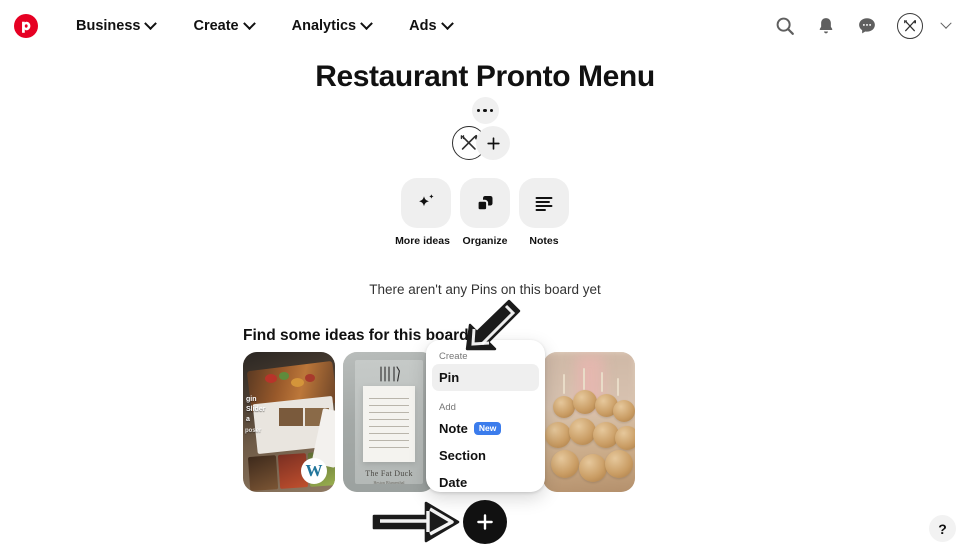  What do you see at coordinates (946, 23) in the screenshot?
I see `account-chevron-down-icon` at bounding box center [946, 23].